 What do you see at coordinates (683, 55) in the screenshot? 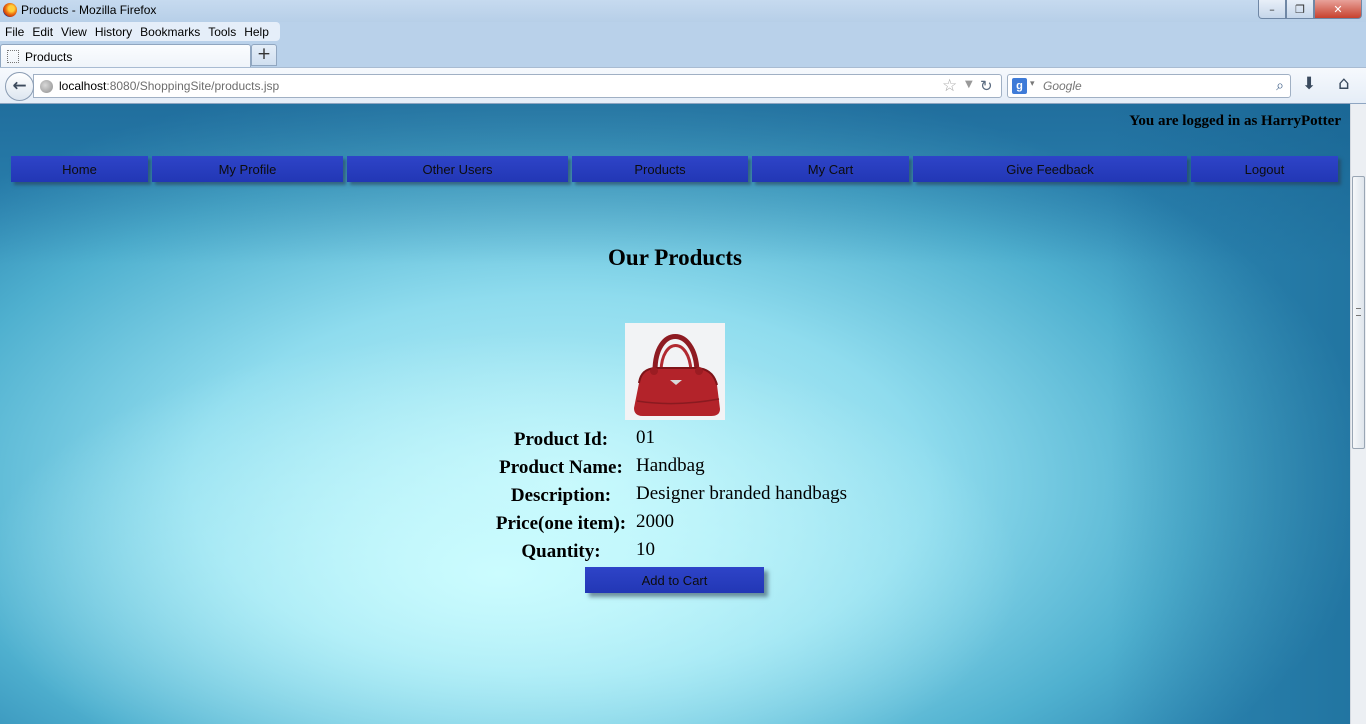
I see `tab-strip: Products +` at bounding box center [683, 55].